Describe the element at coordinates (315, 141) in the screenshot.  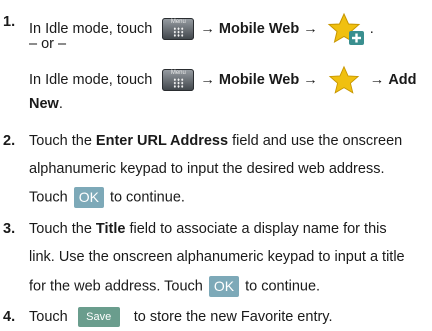
I see `text: field and use the onscreen` at that location.